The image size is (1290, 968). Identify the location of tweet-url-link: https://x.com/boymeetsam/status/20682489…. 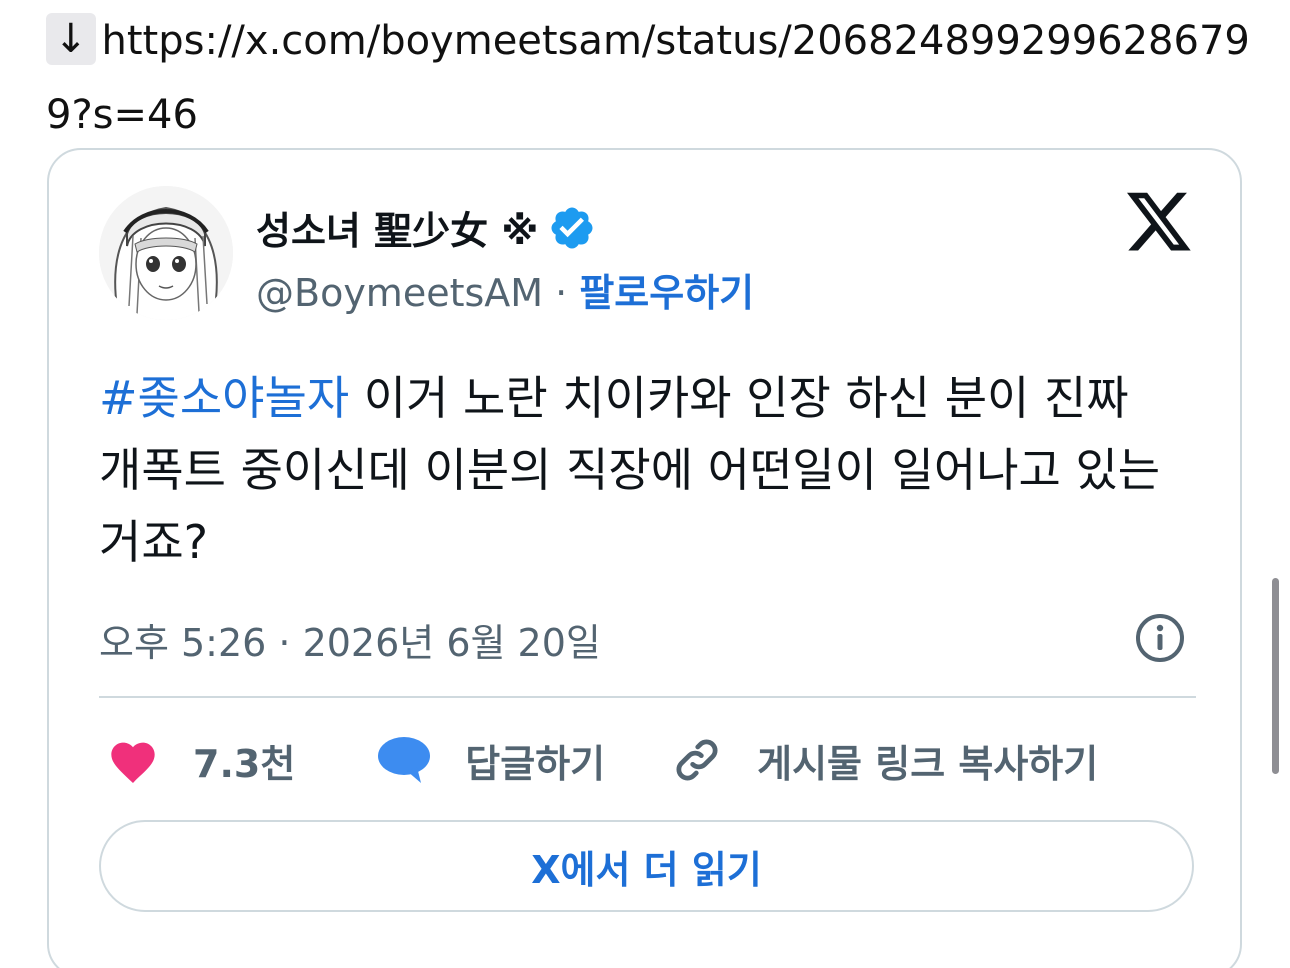
(648, 78).